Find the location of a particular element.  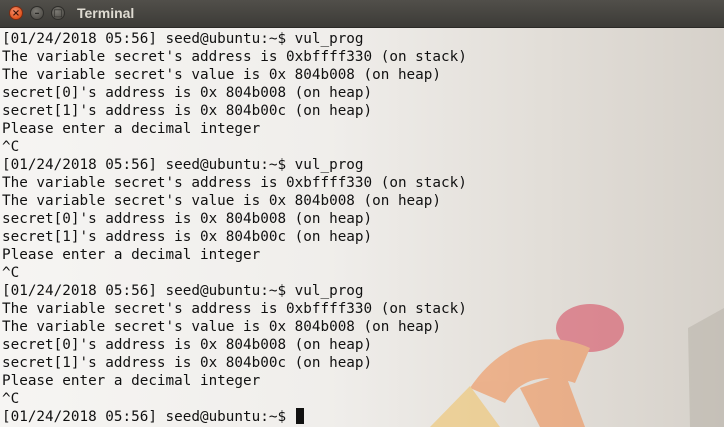

window-title: Terminal is located at coordinates (106, 13).